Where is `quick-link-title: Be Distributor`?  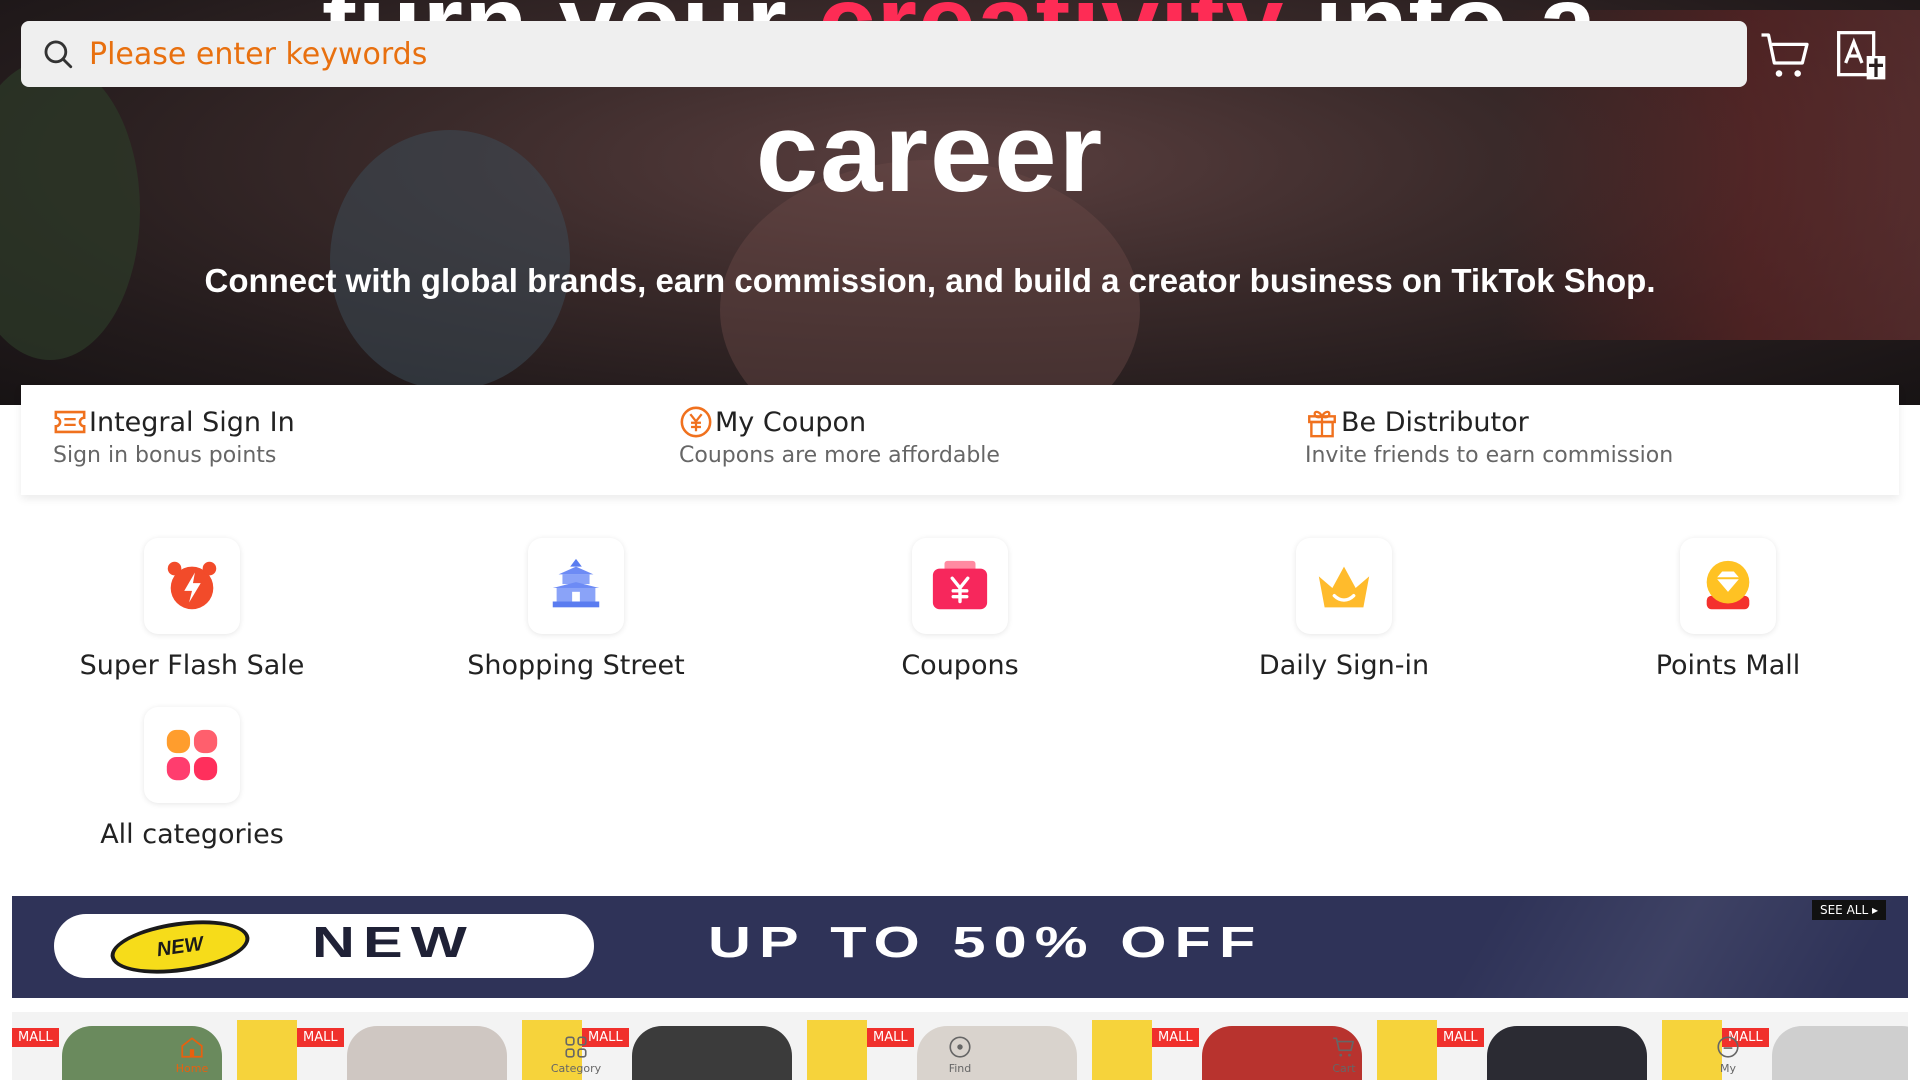
quick-link-title: Be Distributor is located at coordinates (1435, 422).